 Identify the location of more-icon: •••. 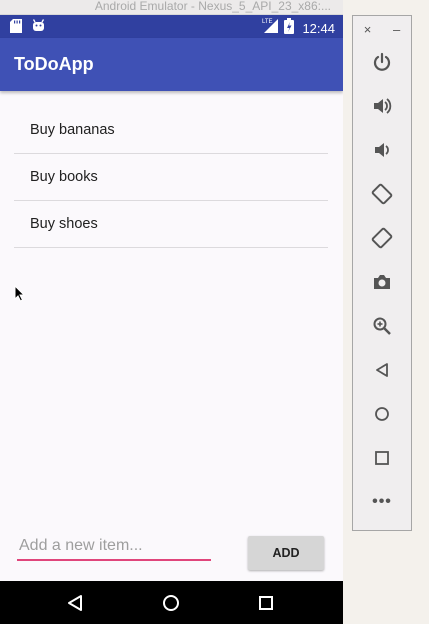
(382, 502).